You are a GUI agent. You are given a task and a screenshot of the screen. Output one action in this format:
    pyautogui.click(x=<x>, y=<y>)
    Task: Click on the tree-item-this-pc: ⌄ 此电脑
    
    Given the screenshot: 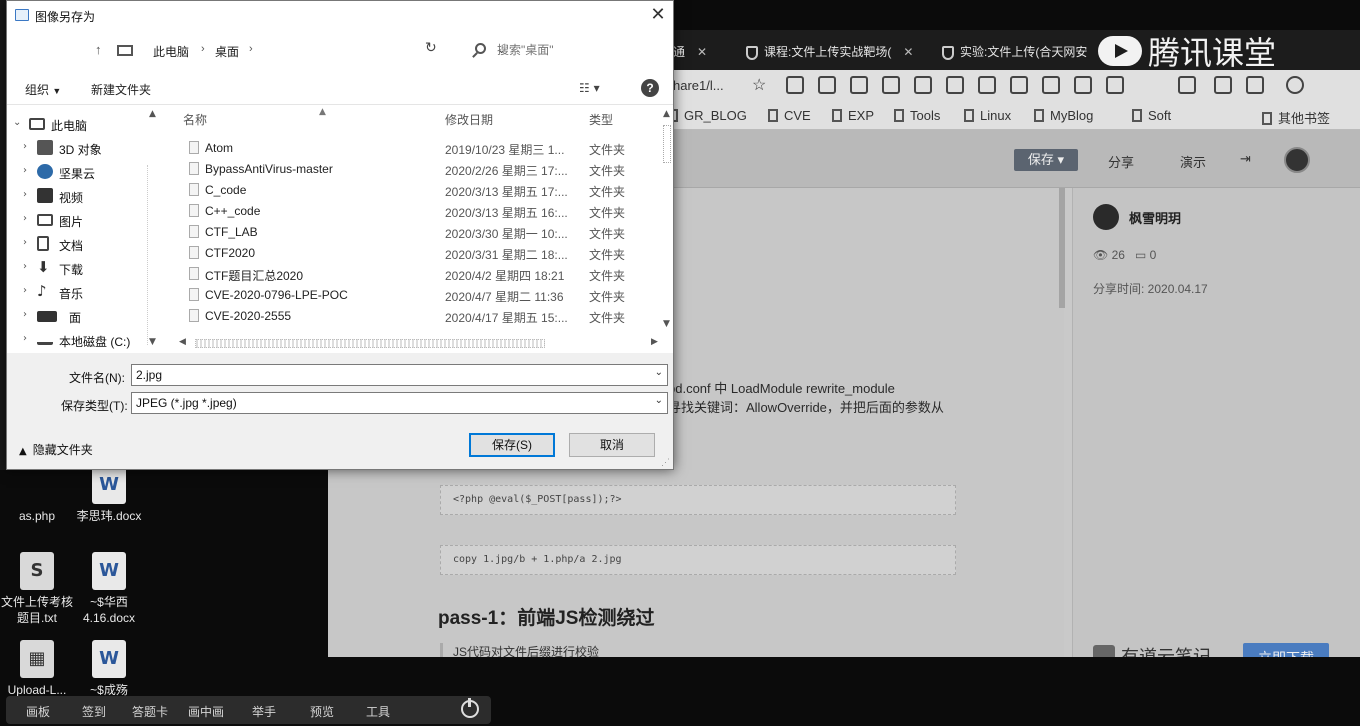 What is the action you would take?
    pyautogui.click(x=82, y=124)
    